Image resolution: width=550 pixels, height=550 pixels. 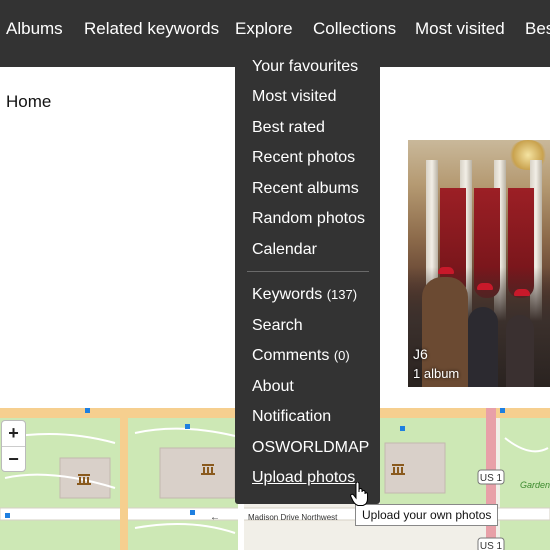 I want to click on menu-best-rated: Best rated, so click(x=288, y=128).